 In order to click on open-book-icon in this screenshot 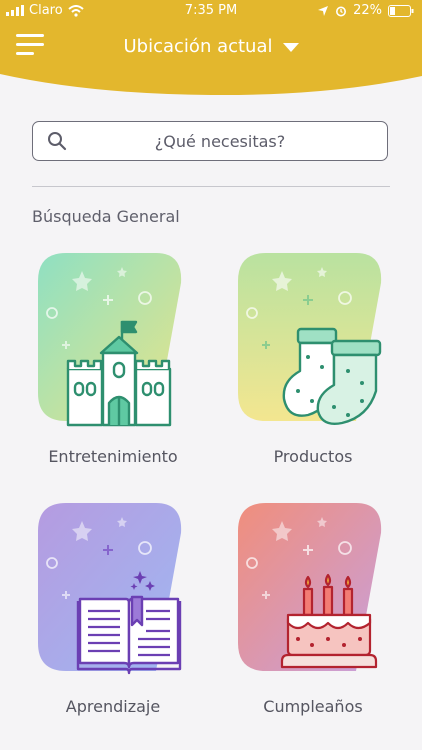, I will do `click(129, 623)`.